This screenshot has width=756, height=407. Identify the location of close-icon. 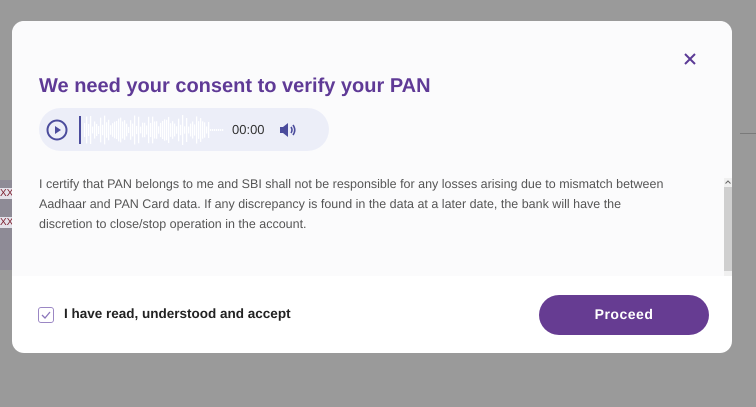
(690, 59).